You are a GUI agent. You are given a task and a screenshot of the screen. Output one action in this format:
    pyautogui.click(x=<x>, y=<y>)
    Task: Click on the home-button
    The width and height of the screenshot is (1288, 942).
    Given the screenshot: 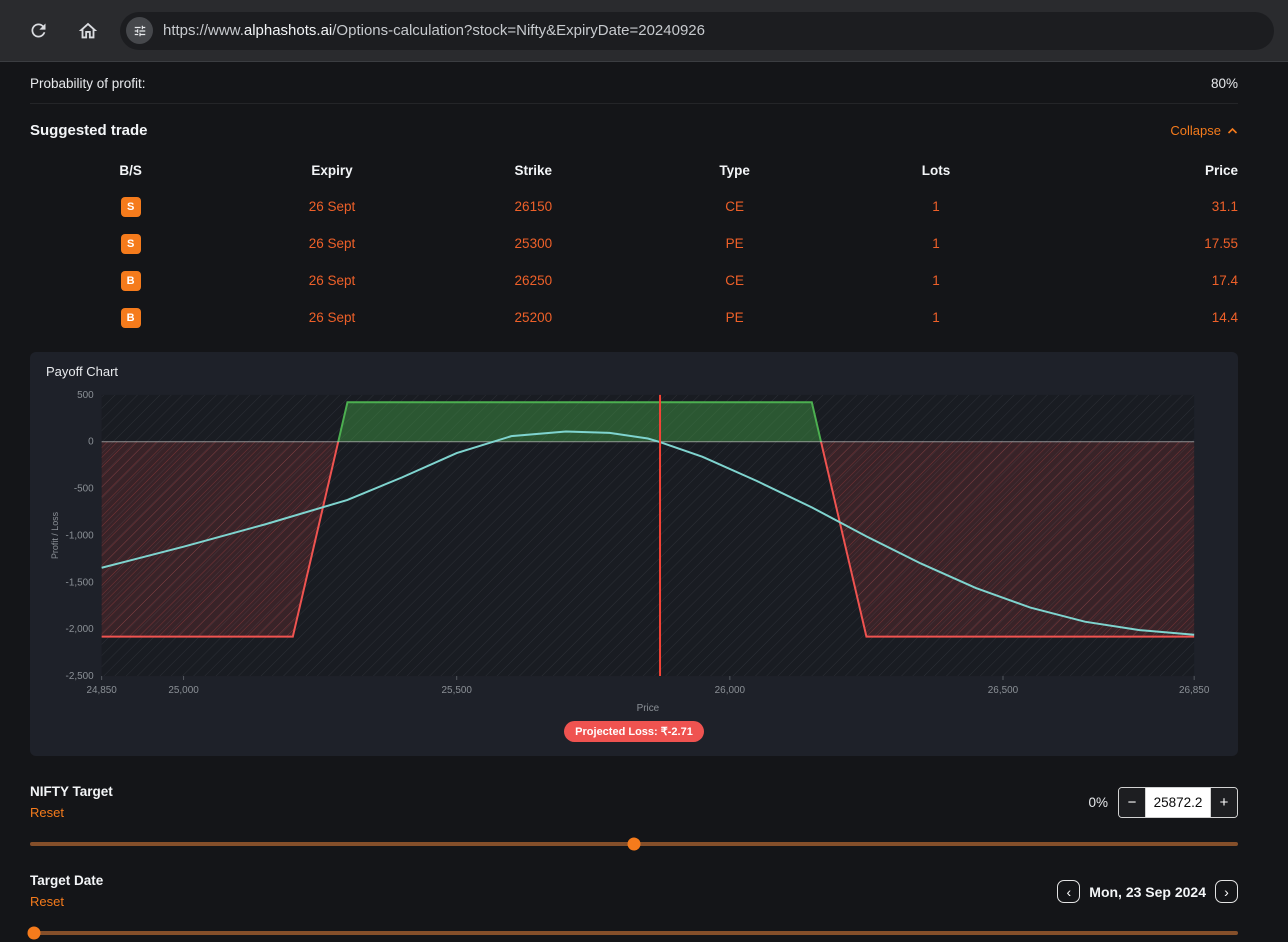 What is the action you would take?
    pyautogui.click(x=88, y=31)
    